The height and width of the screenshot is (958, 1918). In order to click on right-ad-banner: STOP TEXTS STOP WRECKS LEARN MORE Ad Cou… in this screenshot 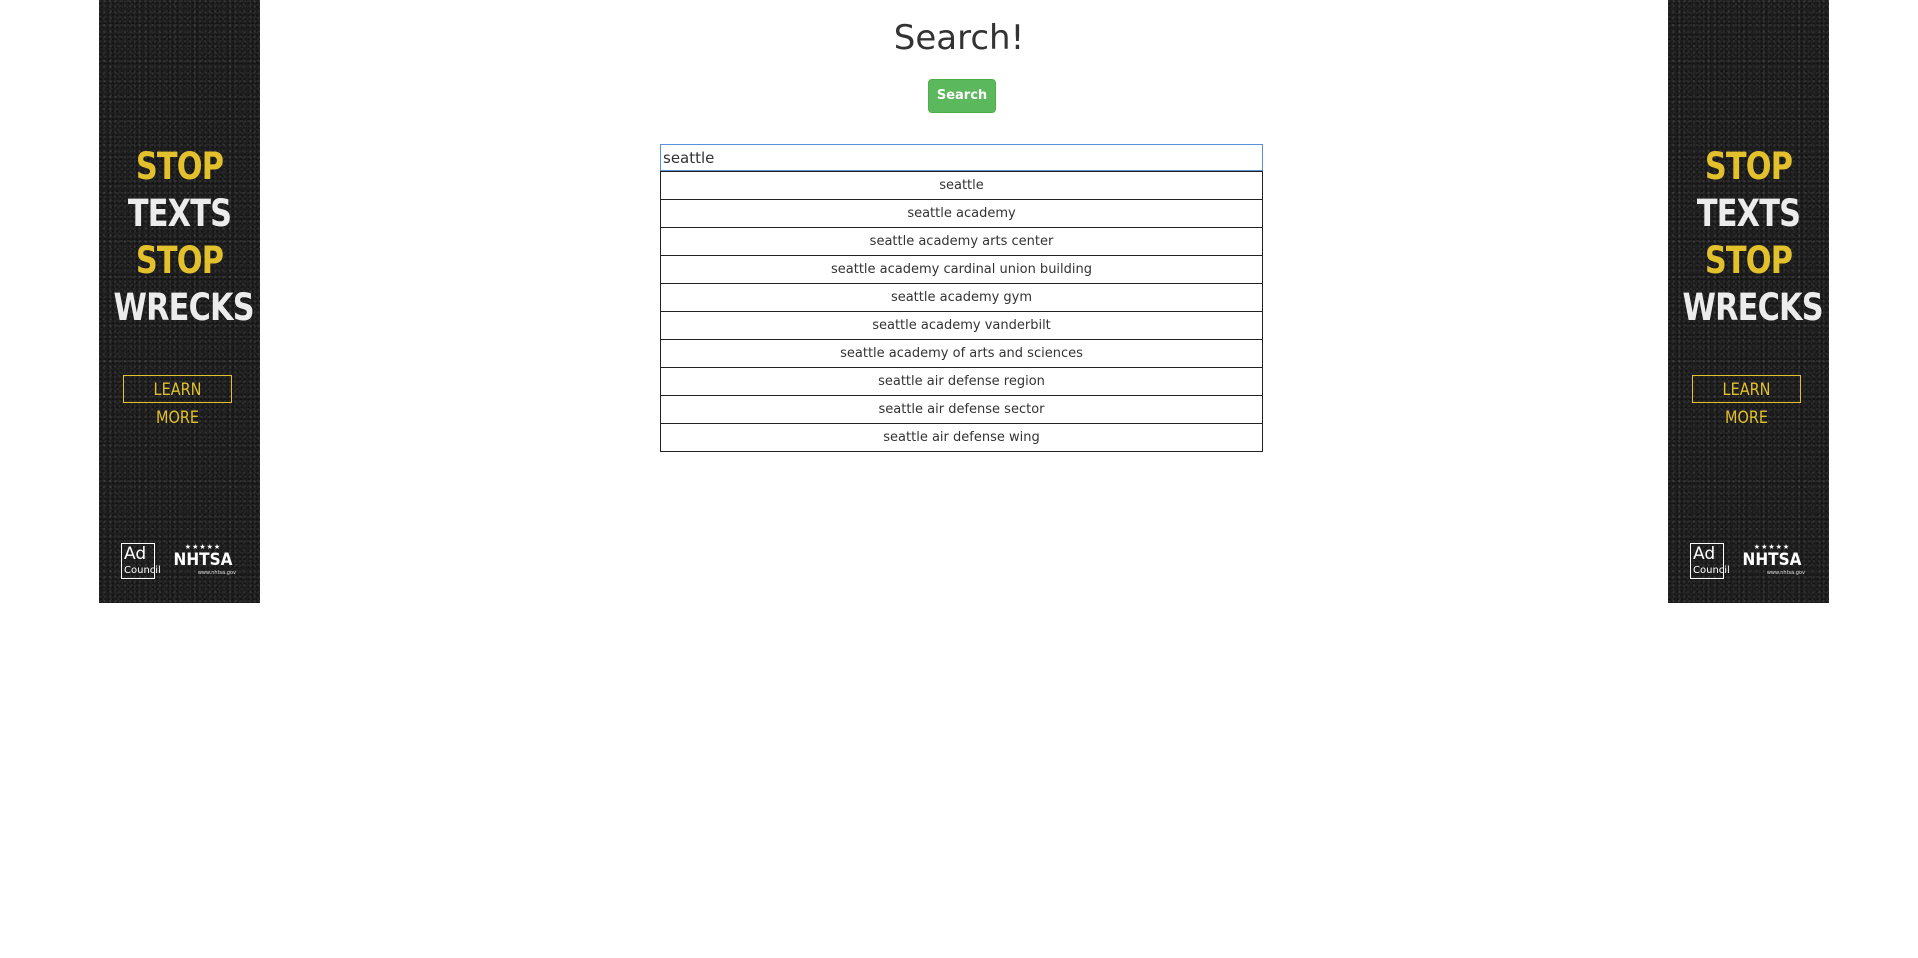, I will do `click(1748, 301)`.